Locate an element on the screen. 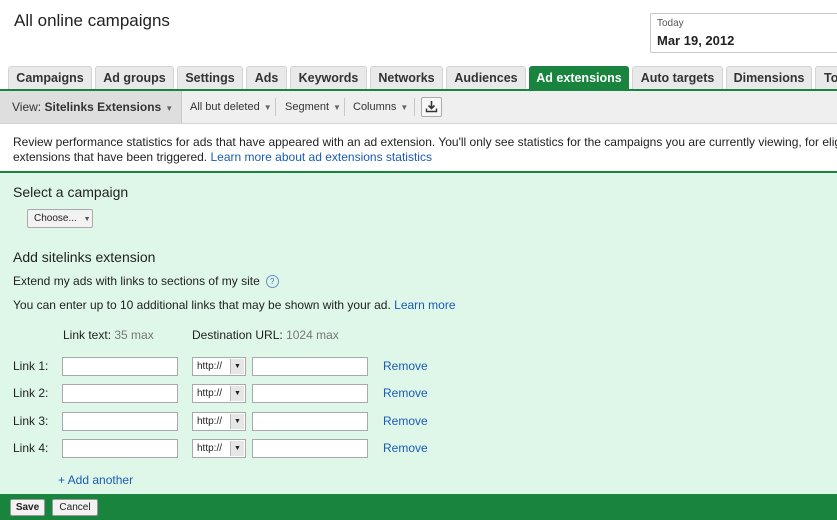  tab-audiences: Audiences is located at coordinates (486, 77).